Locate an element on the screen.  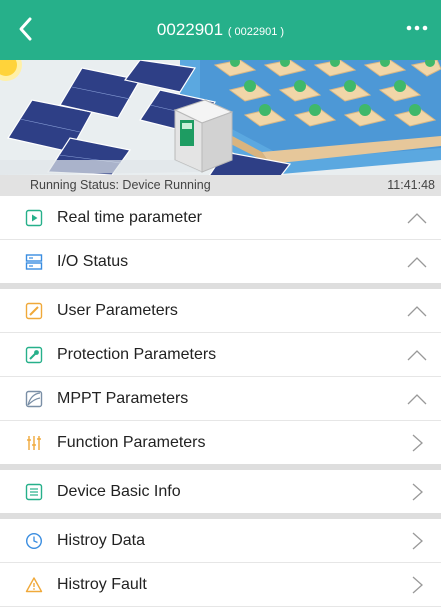
edit-icon is located at coordinates (34, 311).